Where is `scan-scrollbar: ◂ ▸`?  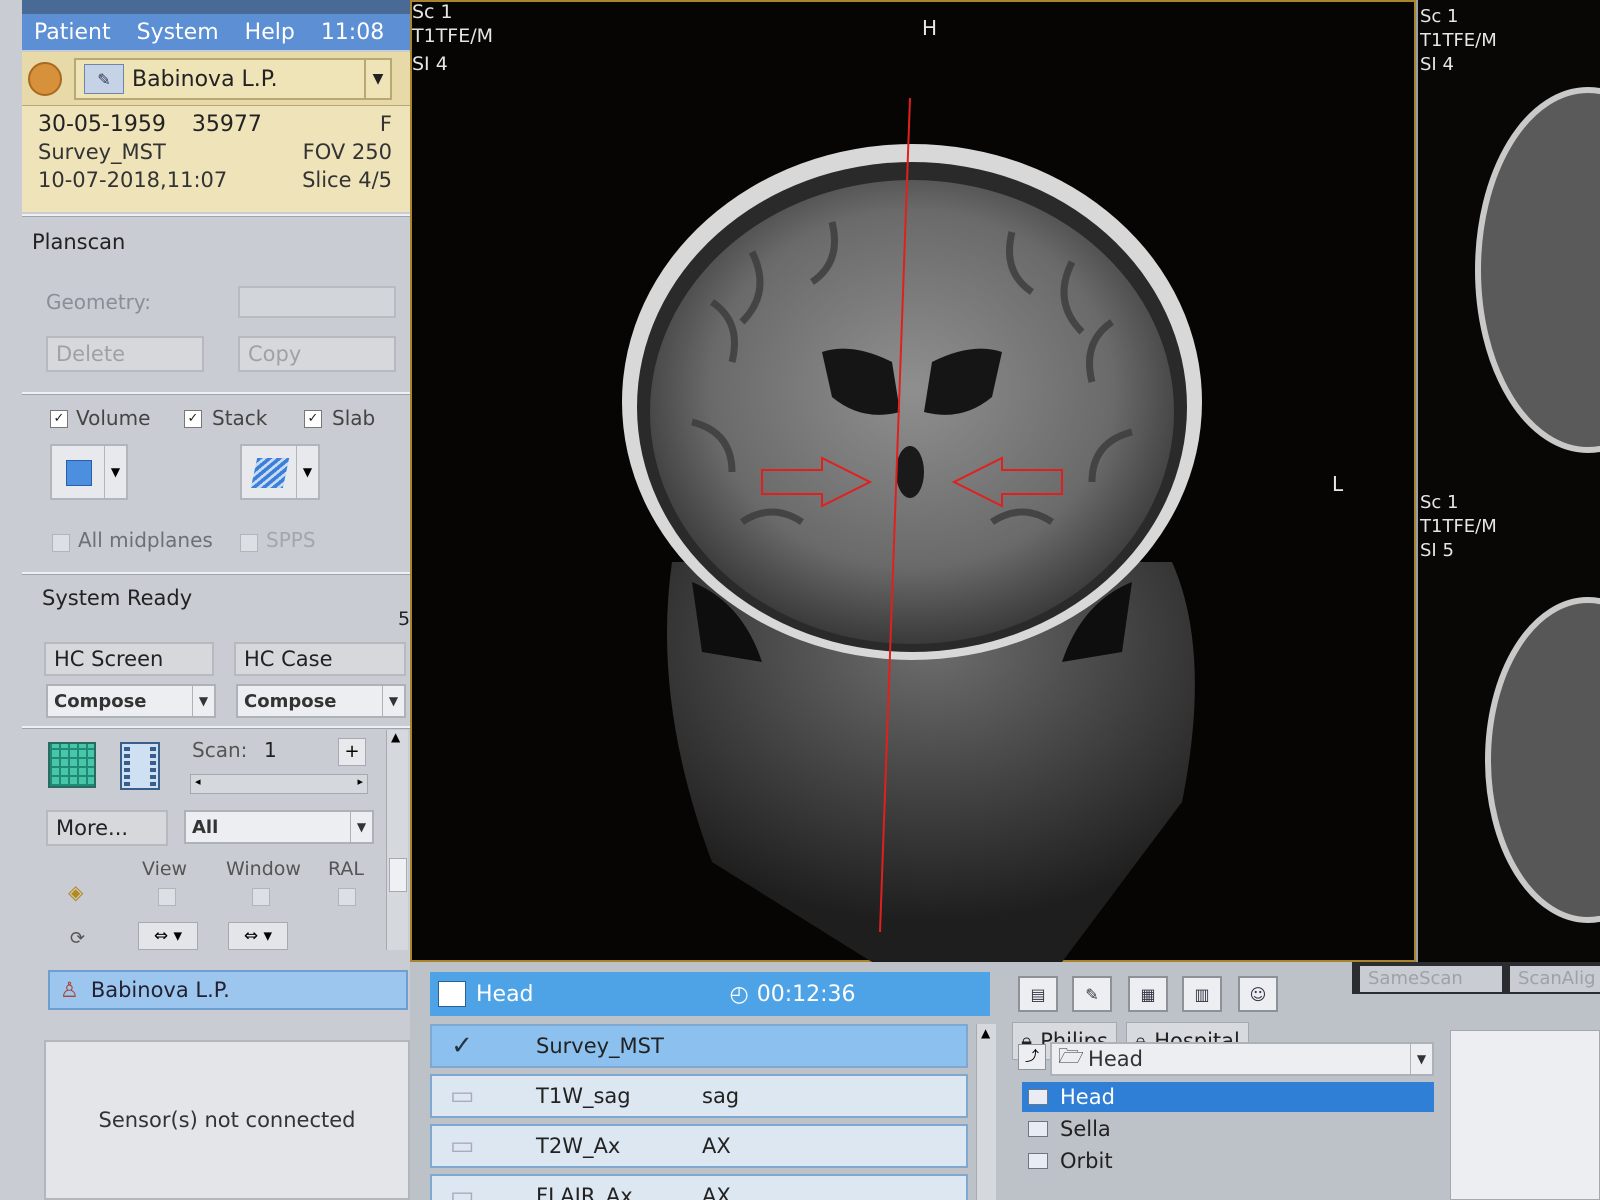 scan-scrollbar: ◂ ▸ is located at coordinates (279, 784).